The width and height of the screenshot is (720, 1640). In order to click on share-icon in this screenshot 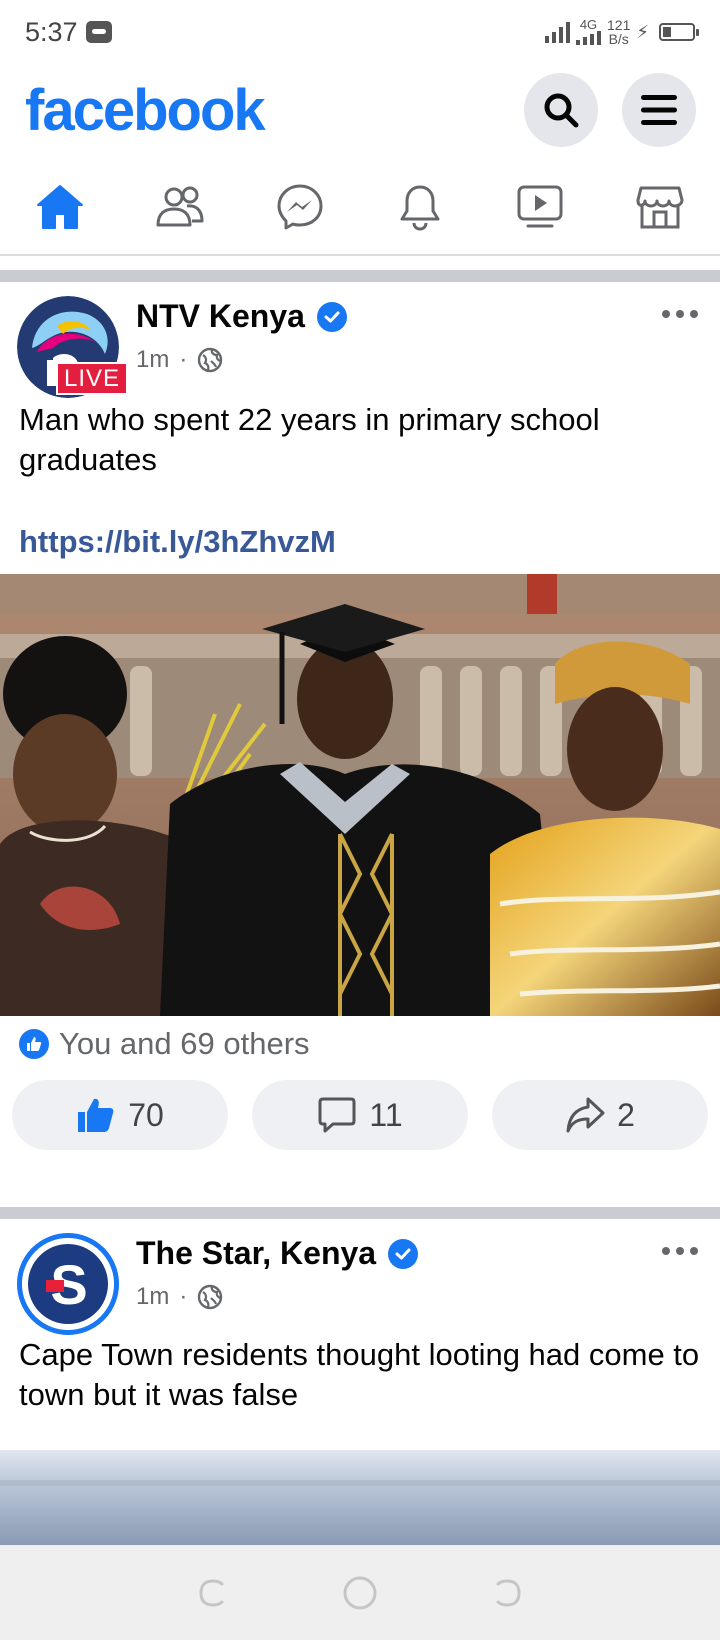, I will do `click(585, 1115)`.